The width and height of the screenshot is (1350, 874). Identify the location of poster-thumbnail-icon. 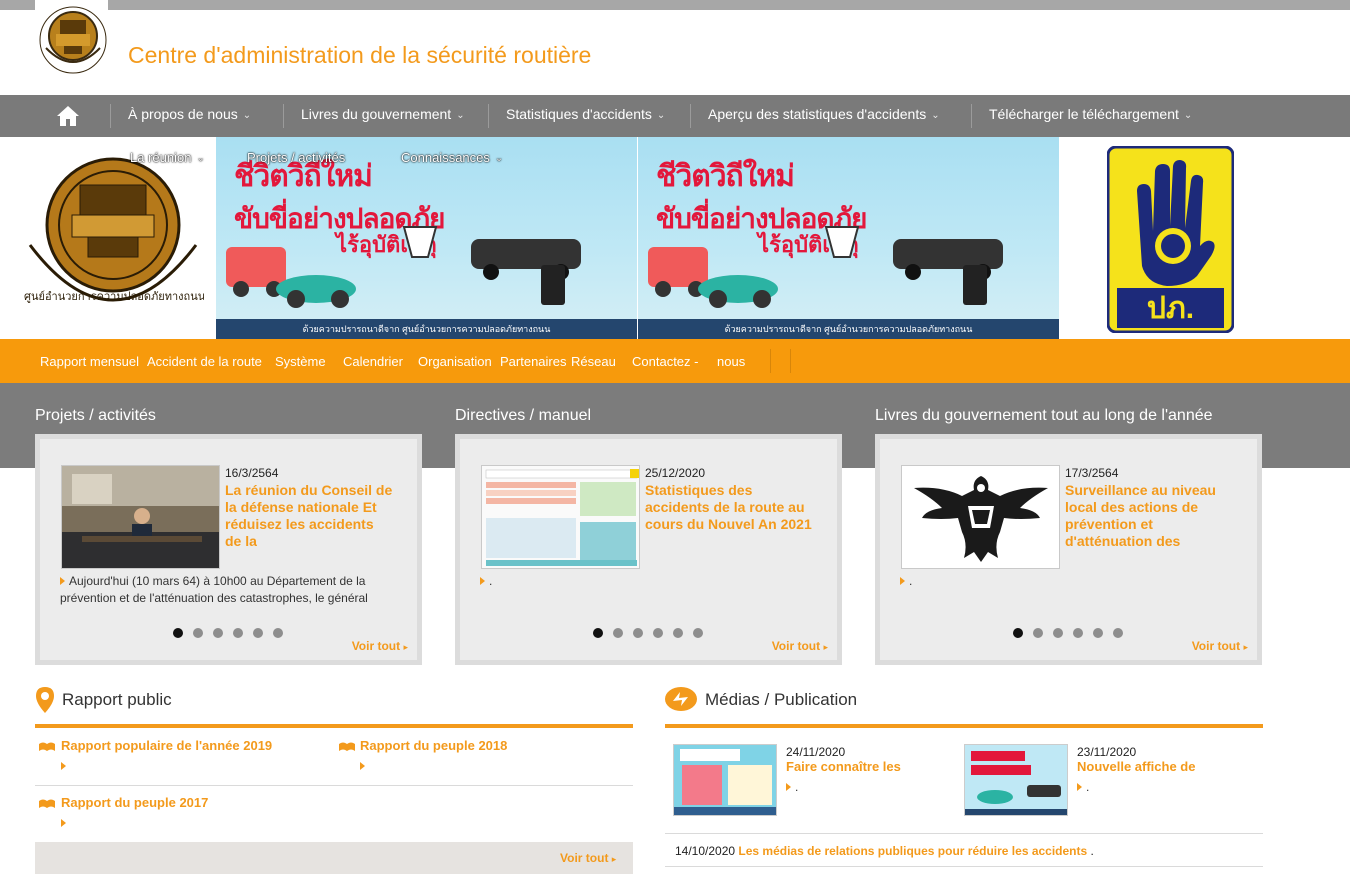
(1016, 780).